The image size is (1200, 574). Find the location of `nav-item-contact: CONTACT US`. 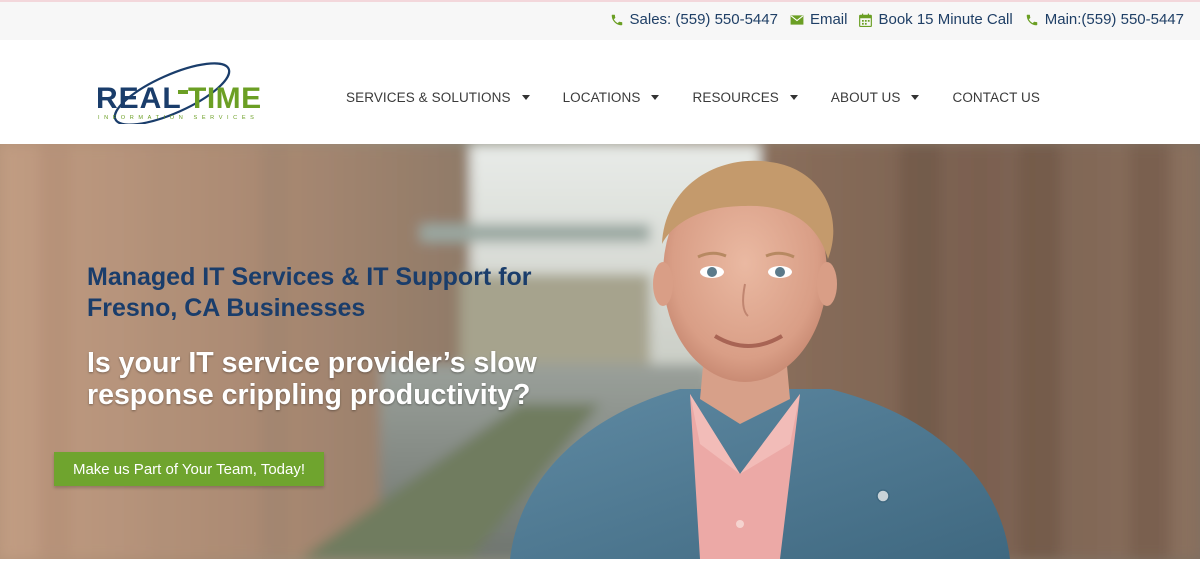

nav-item-contact: CONTACT US is located at coordinates (996, 97).